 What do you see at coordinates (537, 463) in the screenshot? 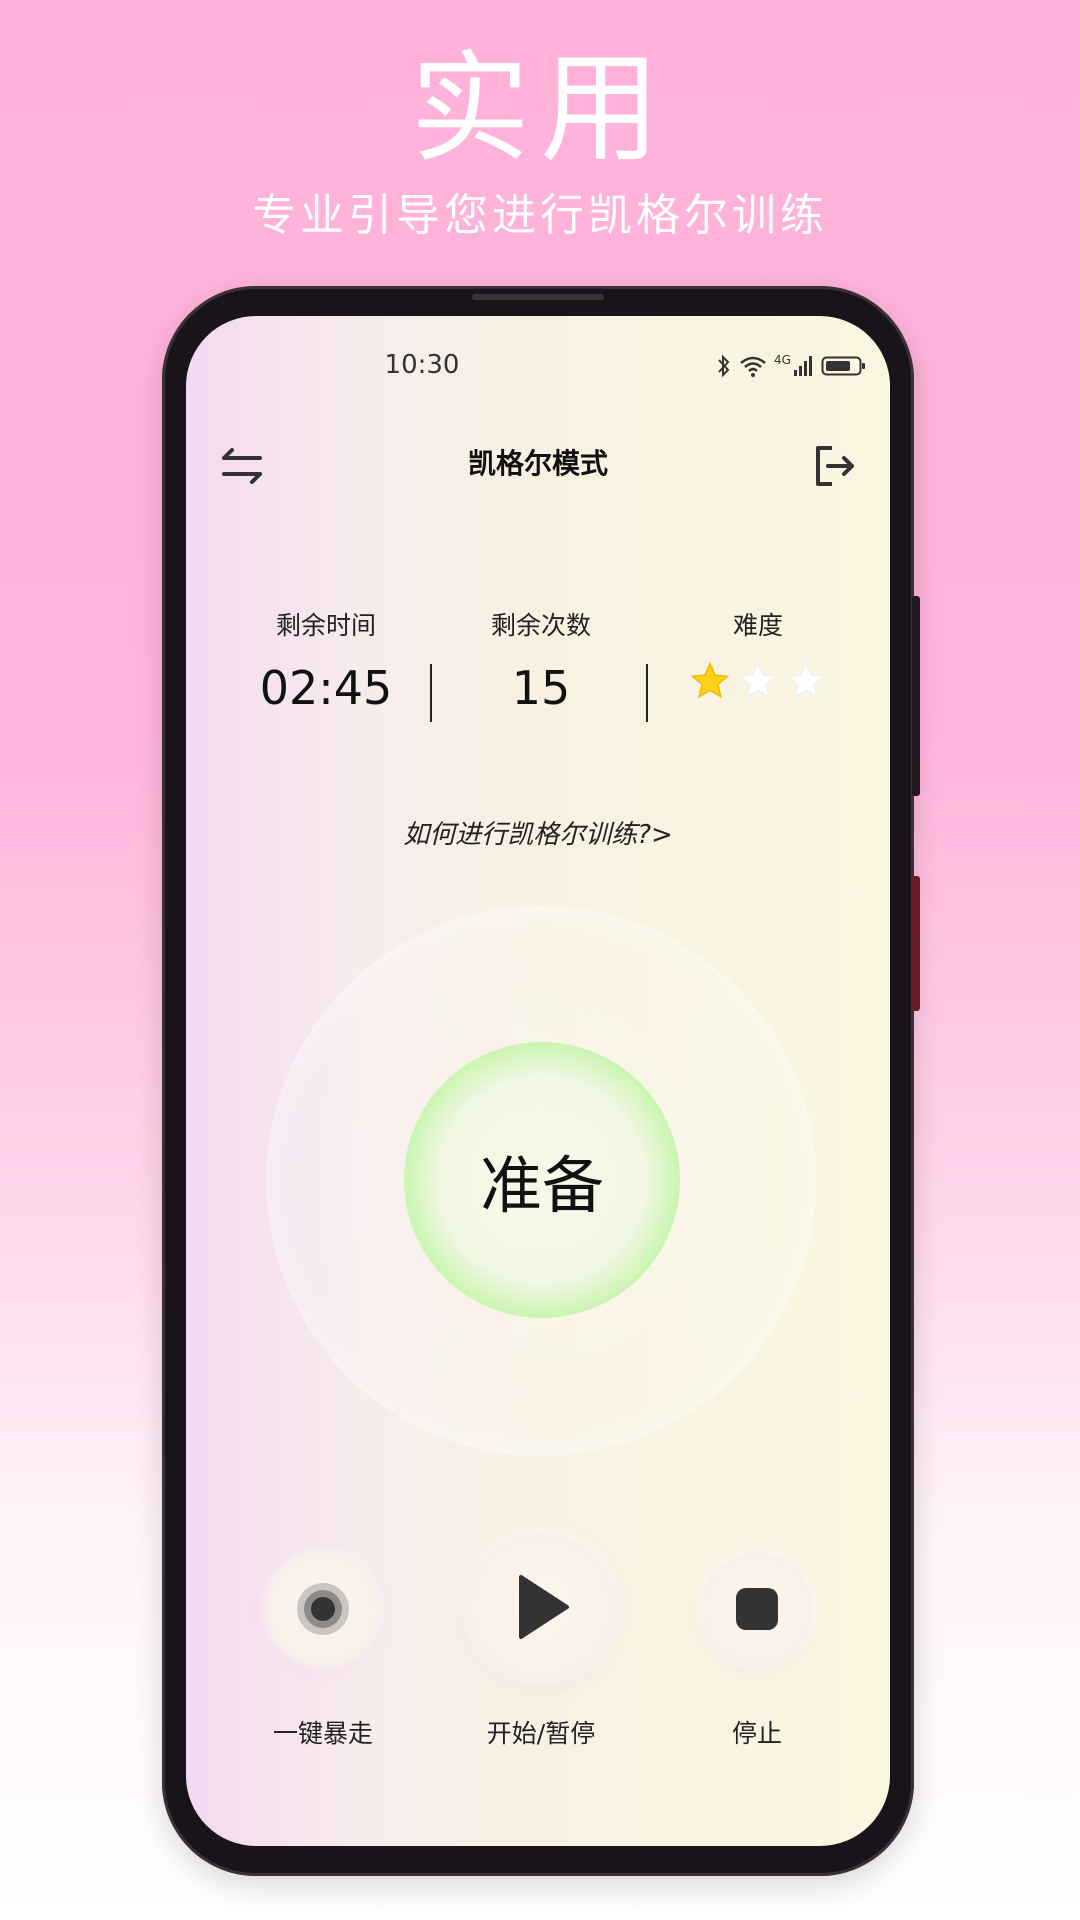
I see `page-title: 凯格尔模式` at bounding box center [537, 463].